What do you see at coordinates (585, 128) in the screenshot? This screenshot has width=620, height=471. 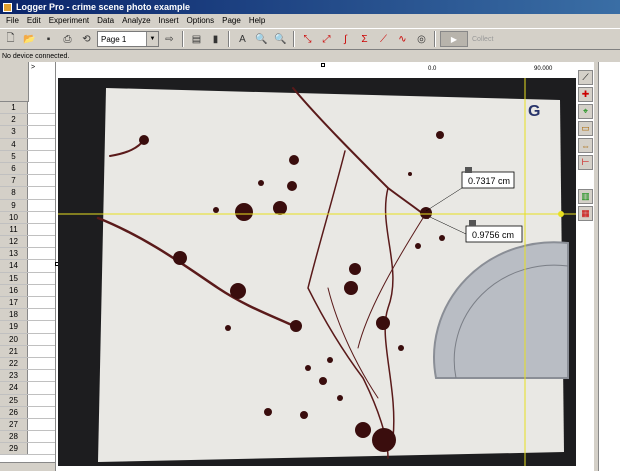 I see `set-scale-icon: ▭` at bounding box center [585, 128].